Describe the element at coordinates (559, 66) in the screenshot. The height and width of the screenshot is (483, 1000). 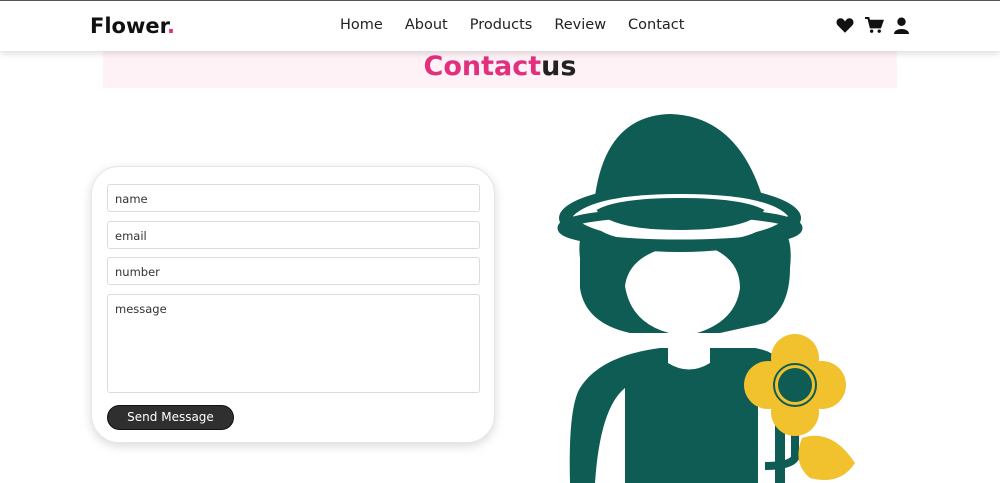
I see `title-rest: us` at that location.